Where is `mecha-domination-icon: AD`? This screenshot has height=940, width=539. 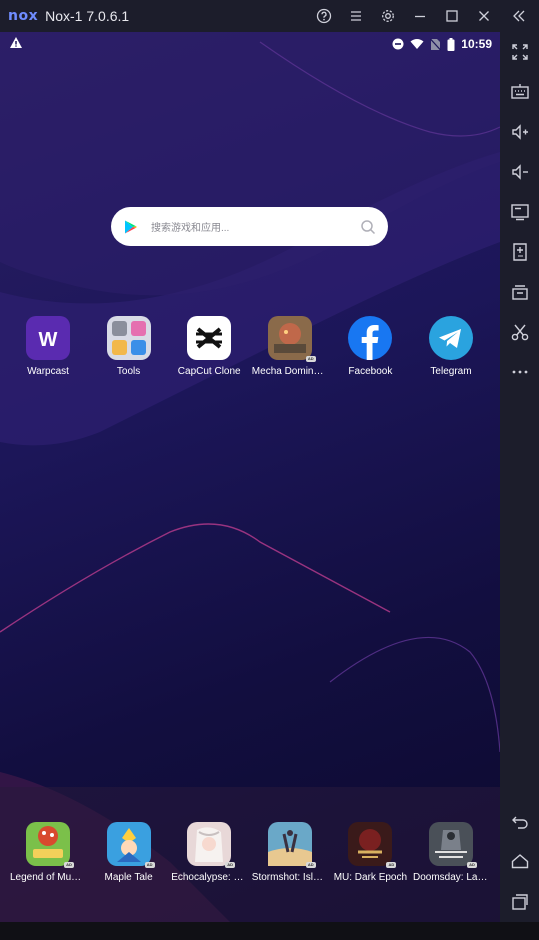 mecha-domination-icon: AD is located at coordinates (291, 339).